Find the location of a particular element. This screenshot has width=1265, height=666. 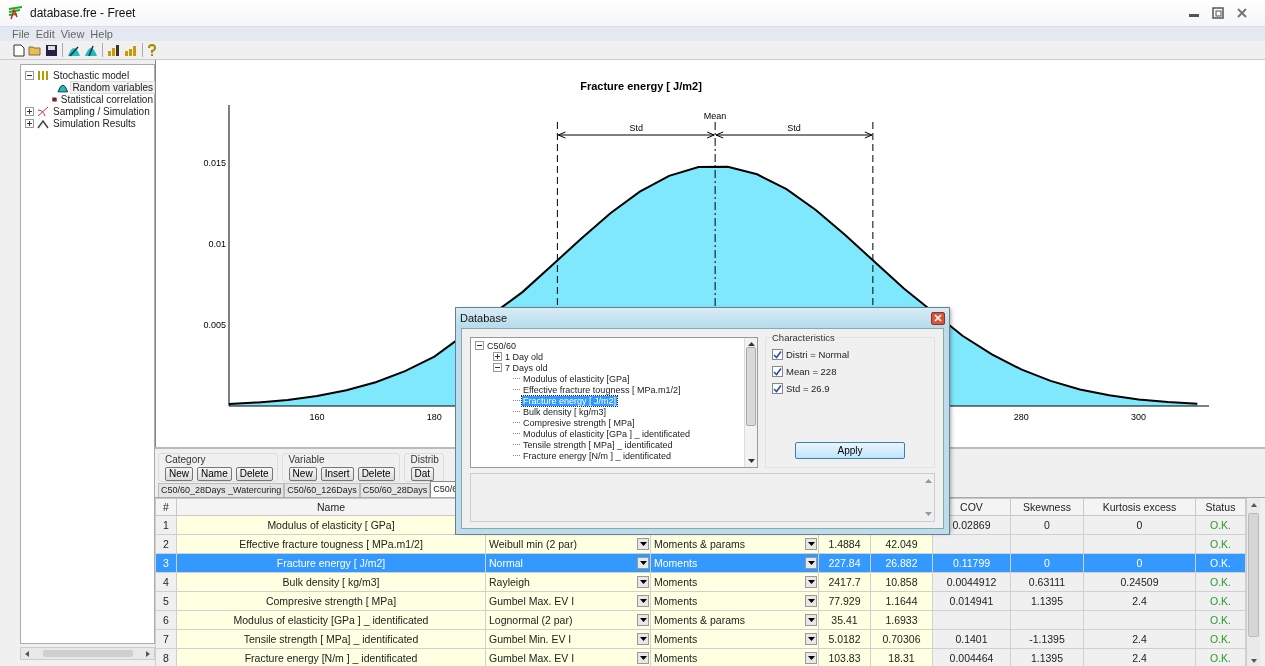

tree-item: Modulus of elasticity [GPa] is located at coordinates (576, 378).